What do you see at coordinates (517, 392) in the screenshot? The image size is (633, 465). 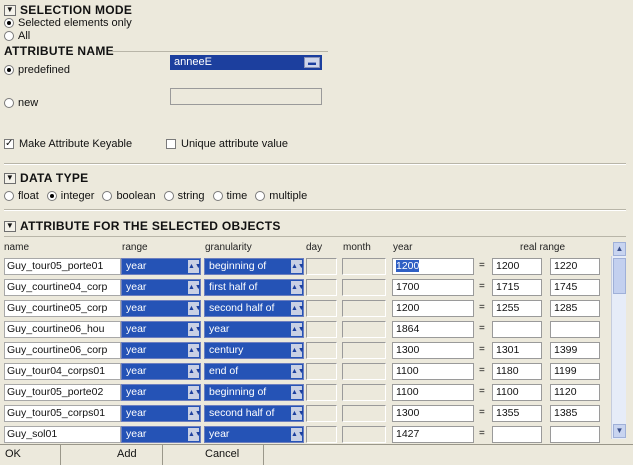 I see `real-range-start-field: 1100` at bounding box center [517, 392].